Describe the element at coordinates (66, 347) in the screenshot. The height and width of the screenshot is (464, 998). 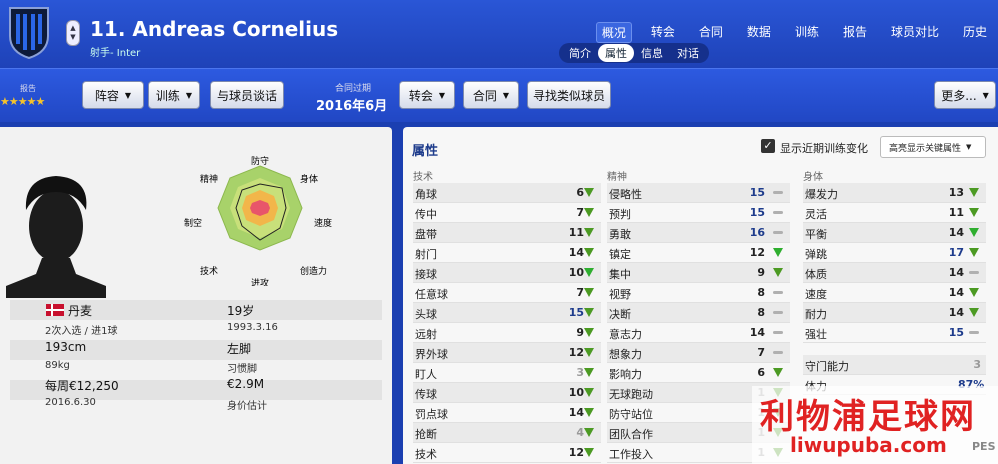
I see `height: 193cm` at that location.